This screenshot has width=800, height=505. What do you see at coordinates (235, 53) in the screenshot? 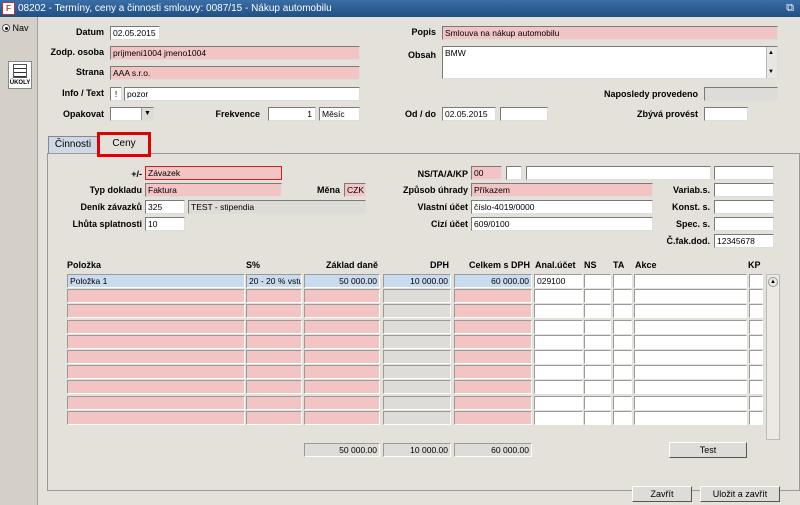
I see `zodp-osoba-field: prijmeni1004 jmeno1004` at bounding box center [235, 53].